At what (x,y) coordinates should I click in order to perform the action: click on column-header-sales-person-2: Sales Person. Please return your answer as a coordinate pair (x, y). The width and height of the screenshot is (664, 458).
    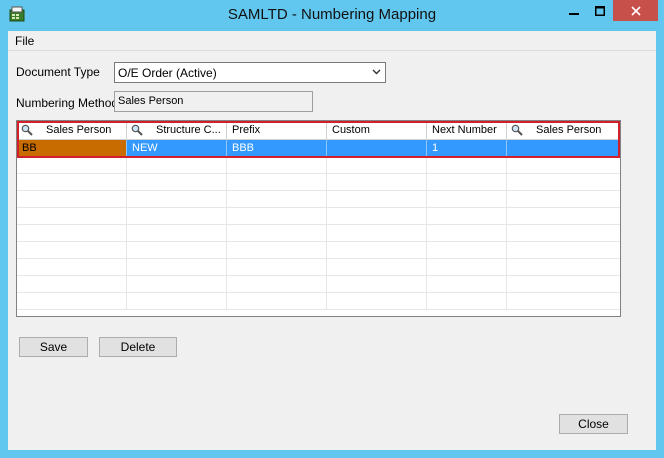
    Looking at the image, I should click on (563, 130).